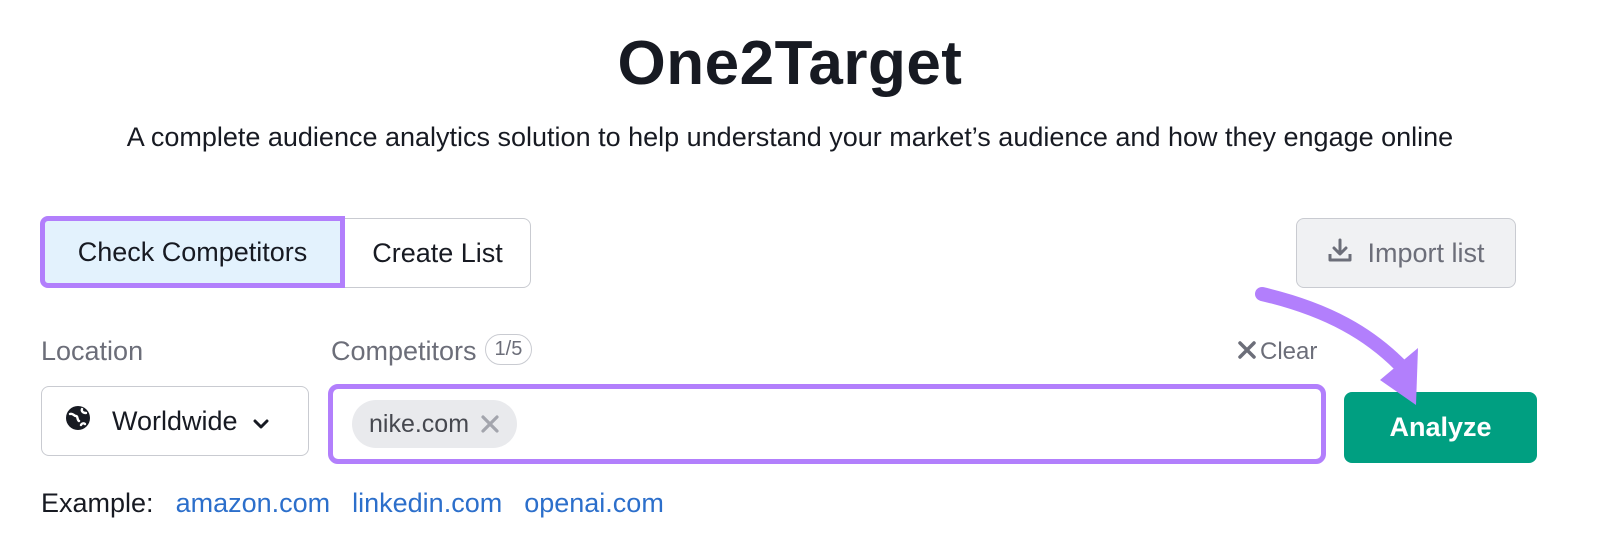 The width and height of the screenshot is (1600, 554). I want to click on example-link-linkedin: linkedin.com, so click(427, 503).